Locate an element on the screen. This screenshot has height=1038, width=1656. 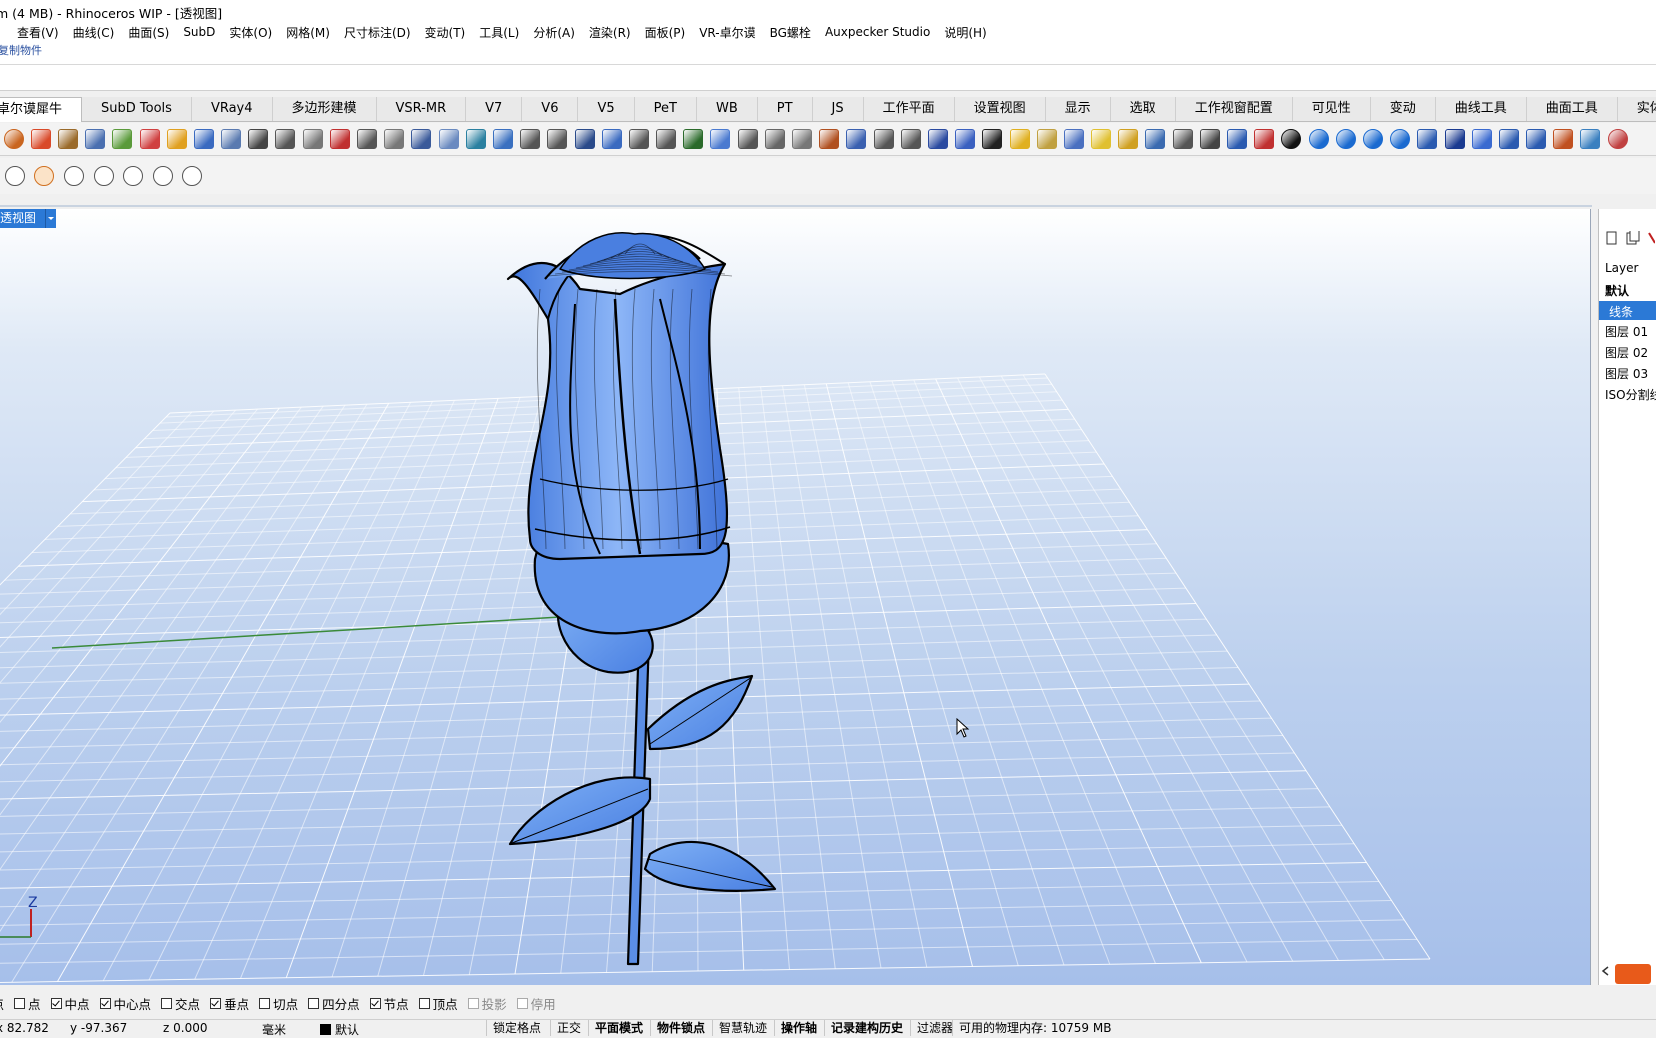
tab-6: V6 is located at coordinates (550, 109).